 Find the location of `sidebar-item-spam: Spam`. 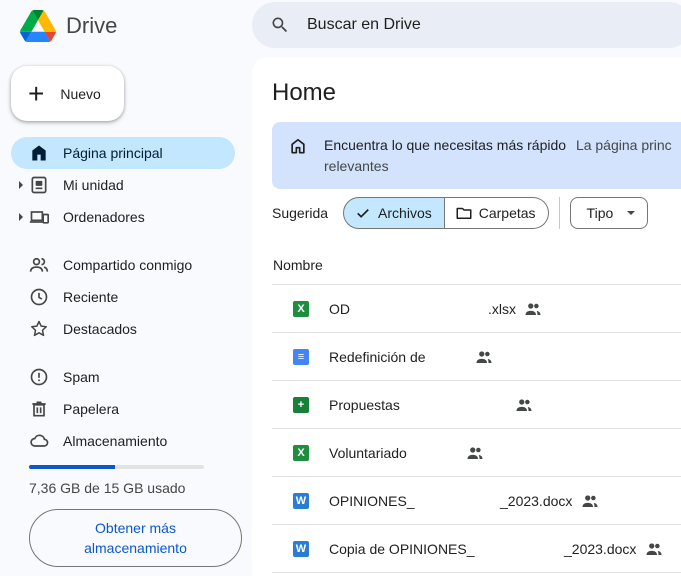

sidebar-item-spam: Spam is located at coordinates (123, 377).